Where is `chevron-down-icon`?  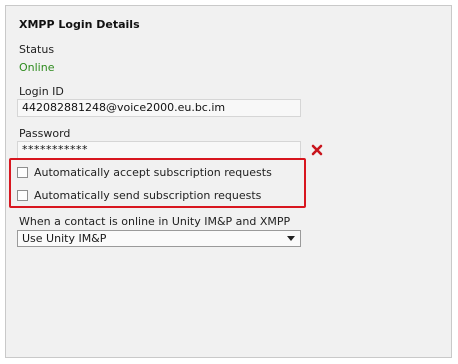
chevron-down-icon is located at coordinates (291, 238).